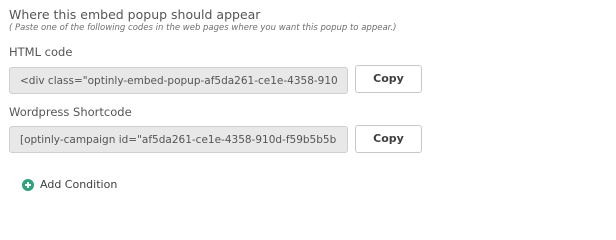 This screenshot has height=240, width=616. What do you see at coordinates (178, 139) in the screenshot?
I see `wordpress-shortcode-field` at bounding box center [178, 139].